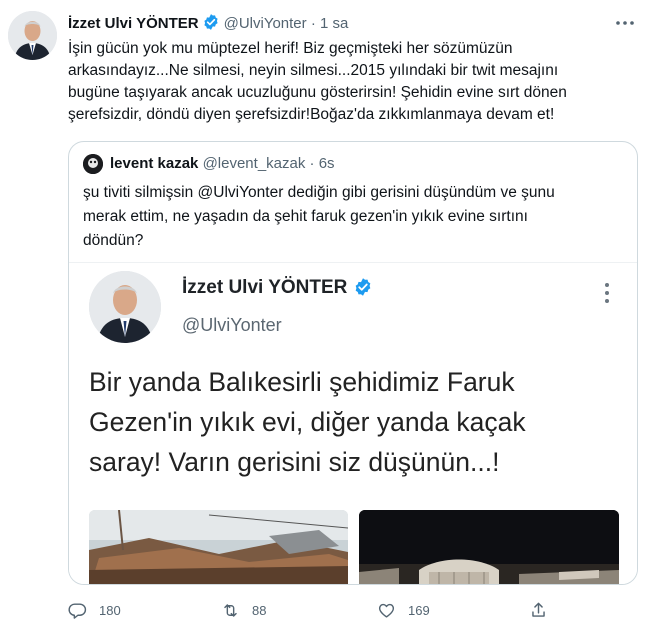 This screenshot has height=632, width=650. What do you see at coordinates (230, 610) in the screenshot?
I see `retweet-icon` at bounding box center [230, 610].